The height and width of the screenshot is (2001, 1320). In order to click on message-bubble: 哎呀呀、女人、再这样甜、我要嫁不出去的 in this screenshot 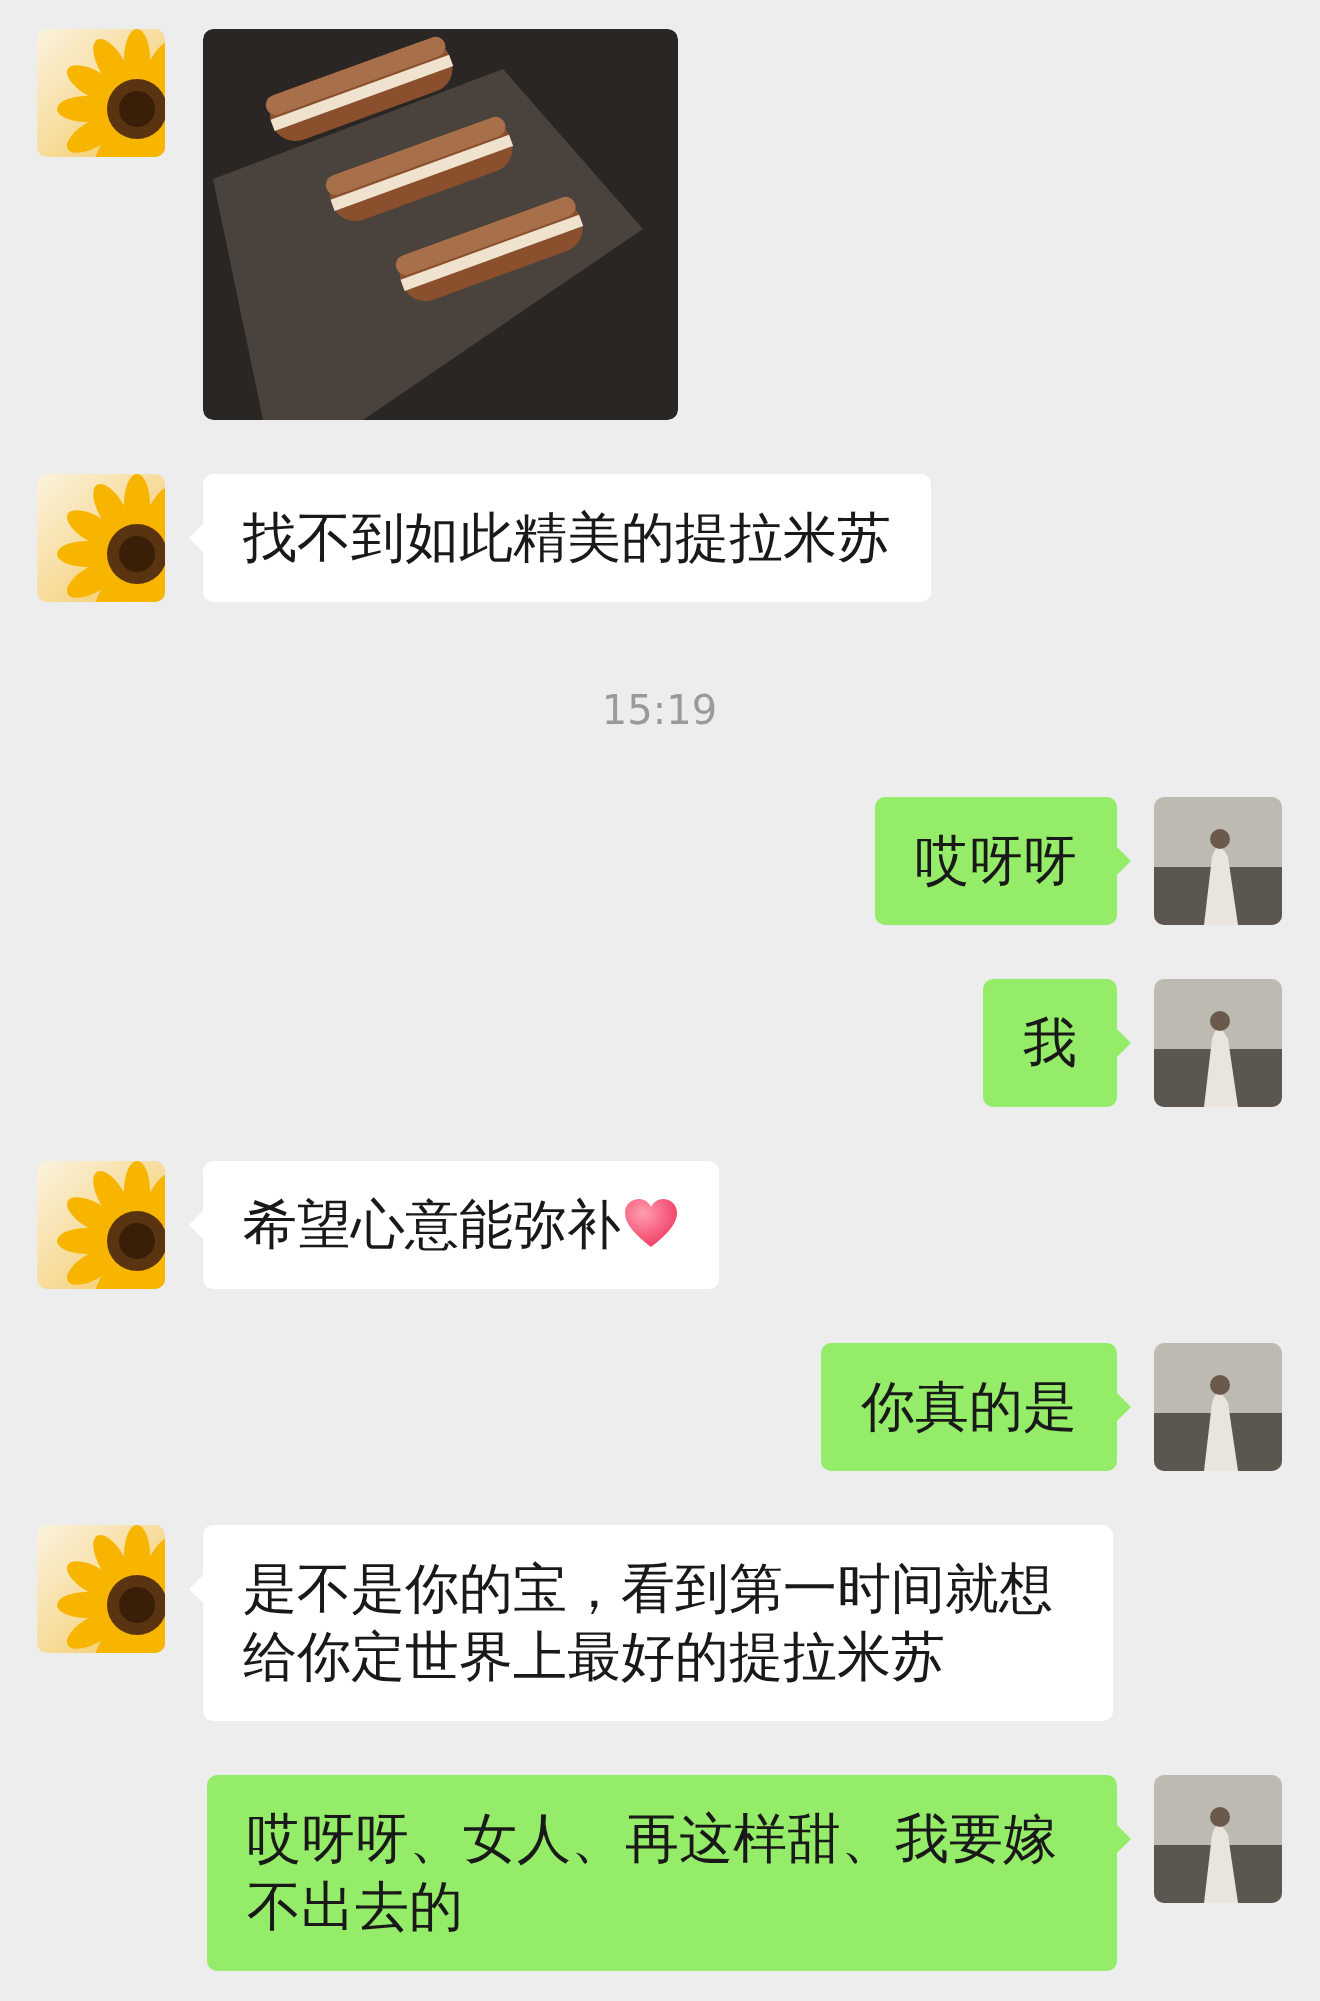, I will do `click(662, 1873)`.